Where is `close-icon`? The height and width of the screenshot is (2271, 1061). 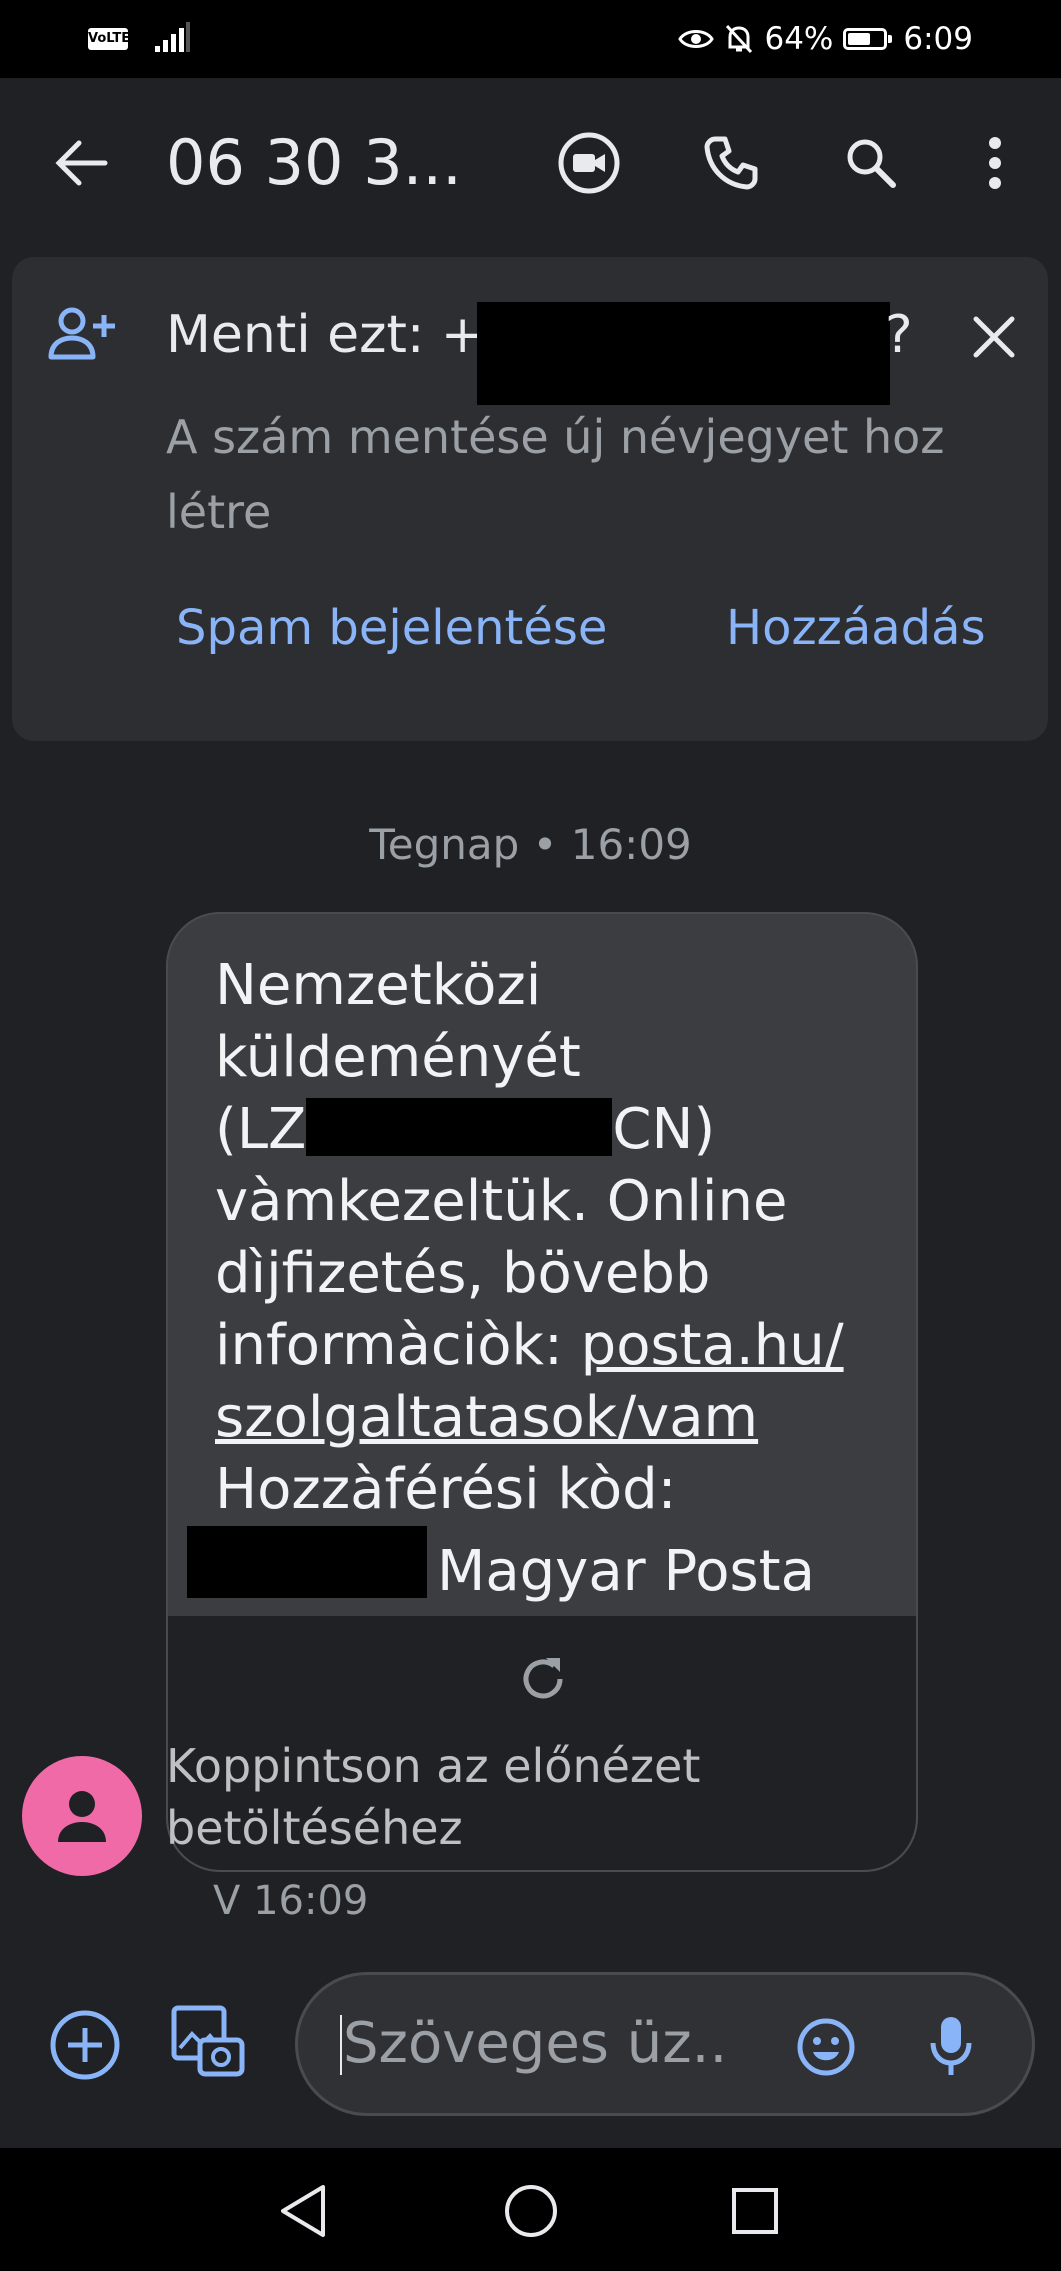
close-icon is located at coordinates (994, 337).